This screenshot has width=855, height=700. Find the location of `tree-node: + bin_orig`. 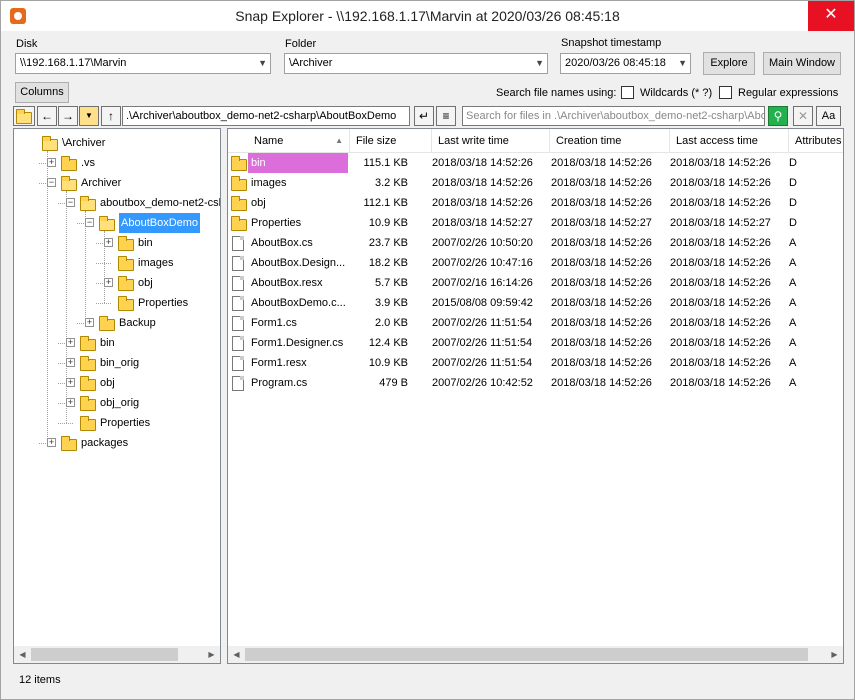

tree-node: + bin_orig is located at coordinates (117, 363).